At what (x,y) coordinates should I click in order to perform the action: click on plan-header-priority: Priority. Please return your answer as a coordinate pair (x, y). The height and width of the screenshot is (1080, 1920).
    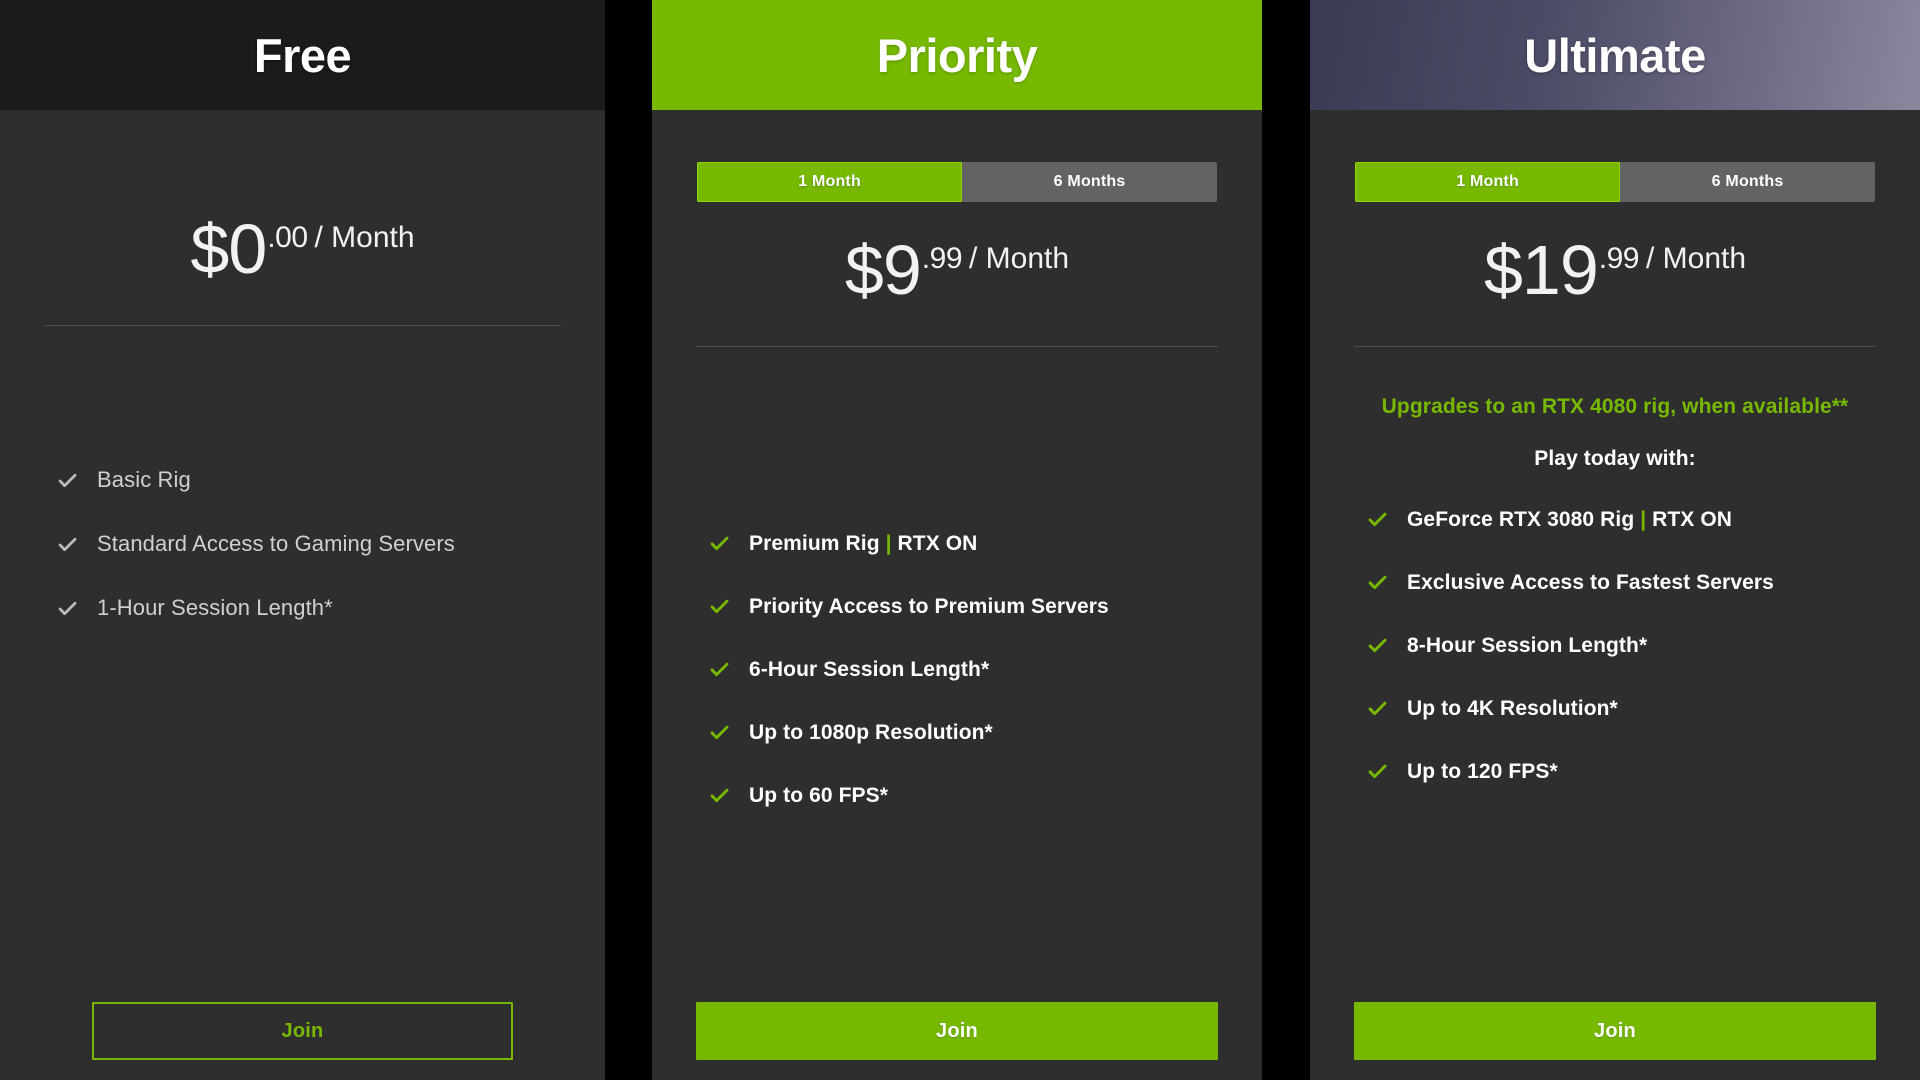
    Looking at the image, I should click on (957, 55).